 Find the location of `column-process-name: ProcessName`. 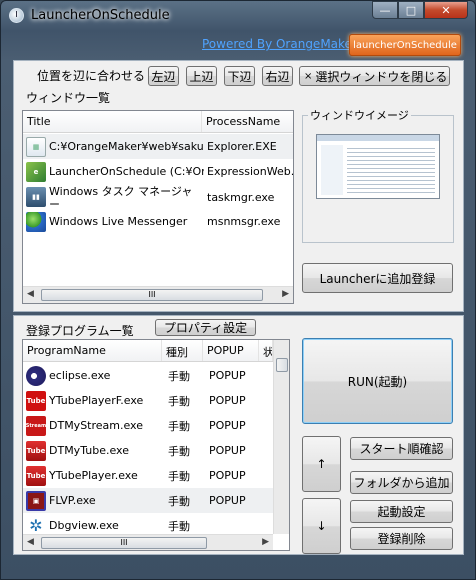

column-process-name: ProcessName is located at coordinates (247, 121).